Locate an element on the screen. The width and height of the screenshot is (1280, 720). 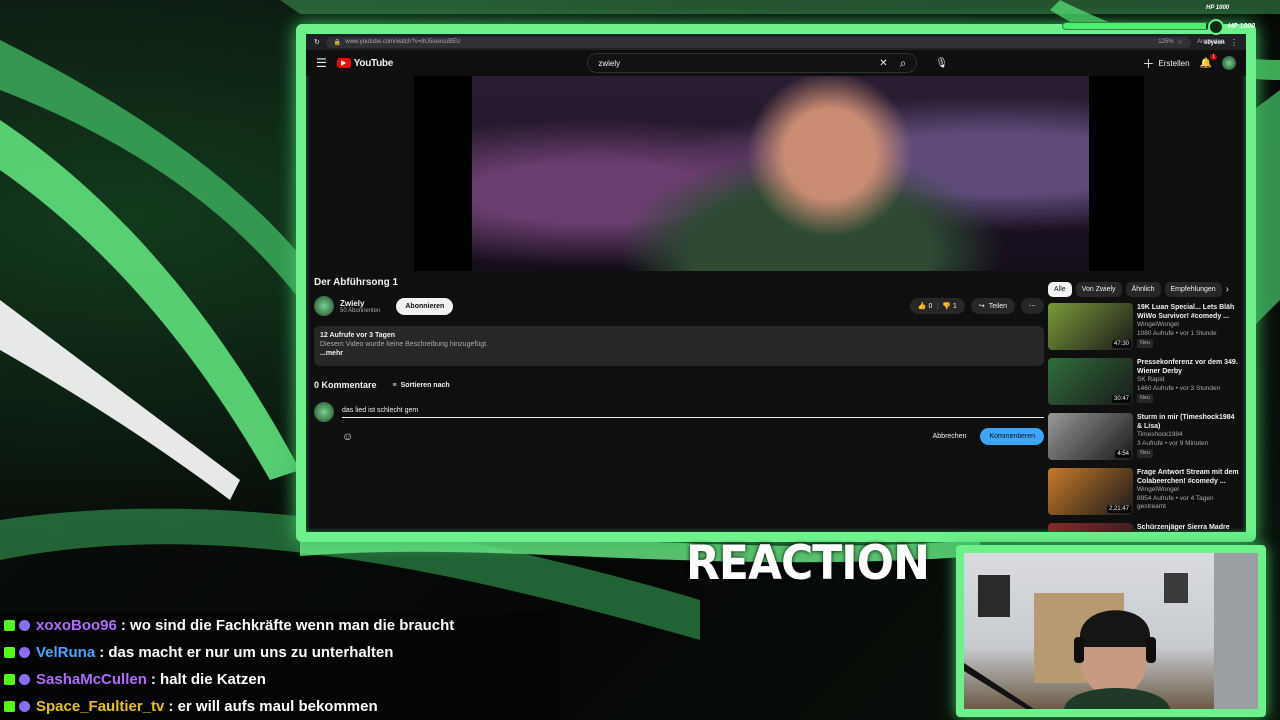
hp-bar is located at coordinates (1136, 26).